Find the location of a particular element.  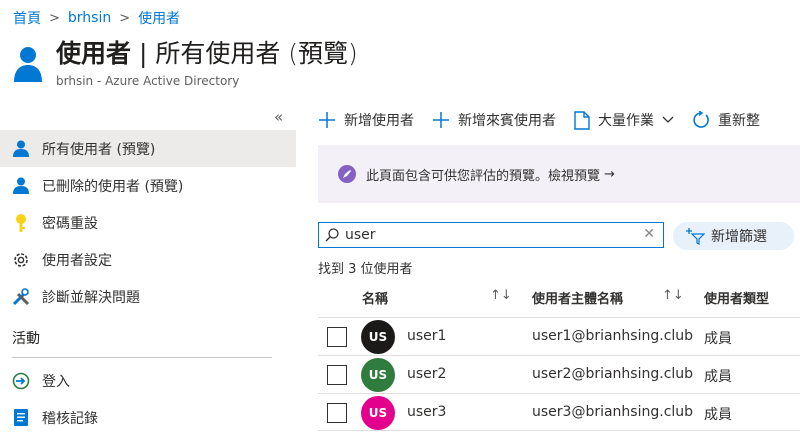

page-subtitle: brhsin - Azure Active Directory is located at coordinates (148, 81).